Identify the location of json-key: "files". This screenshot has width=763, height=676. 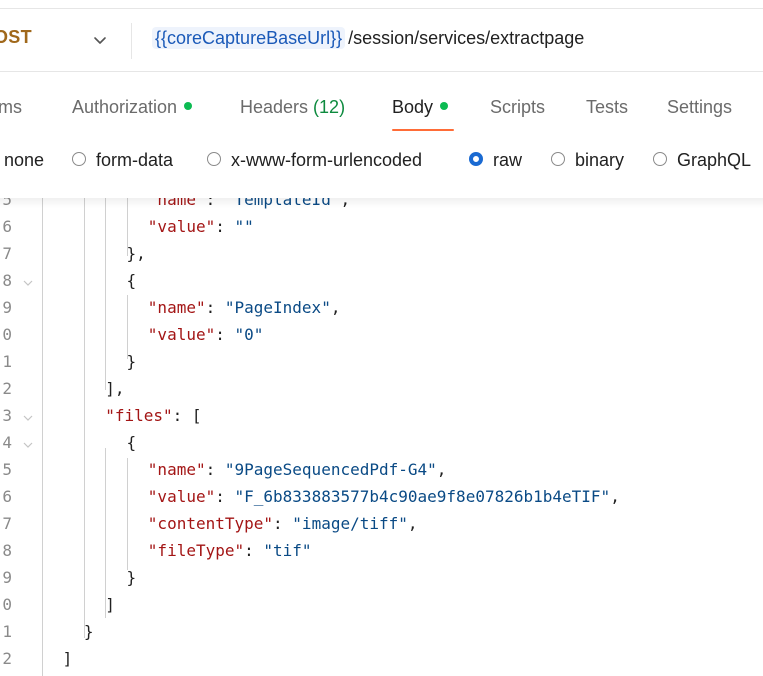
(139, 415).